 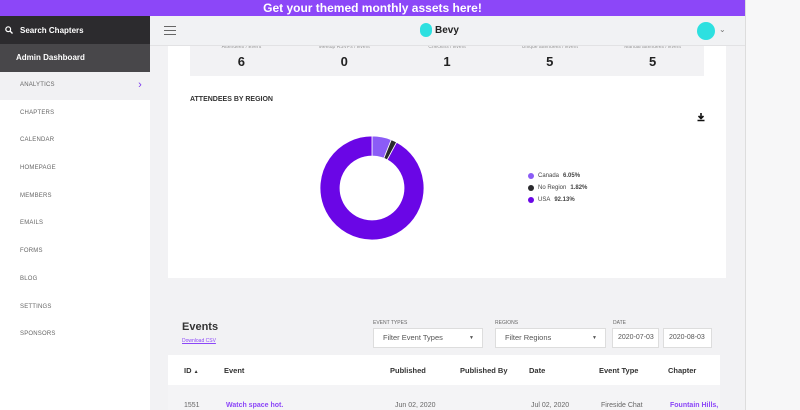 What do you see at coordinates (507, 323) in the screenshot?
I see `regions-label: REGIONS` at bounding box center [507, 323].